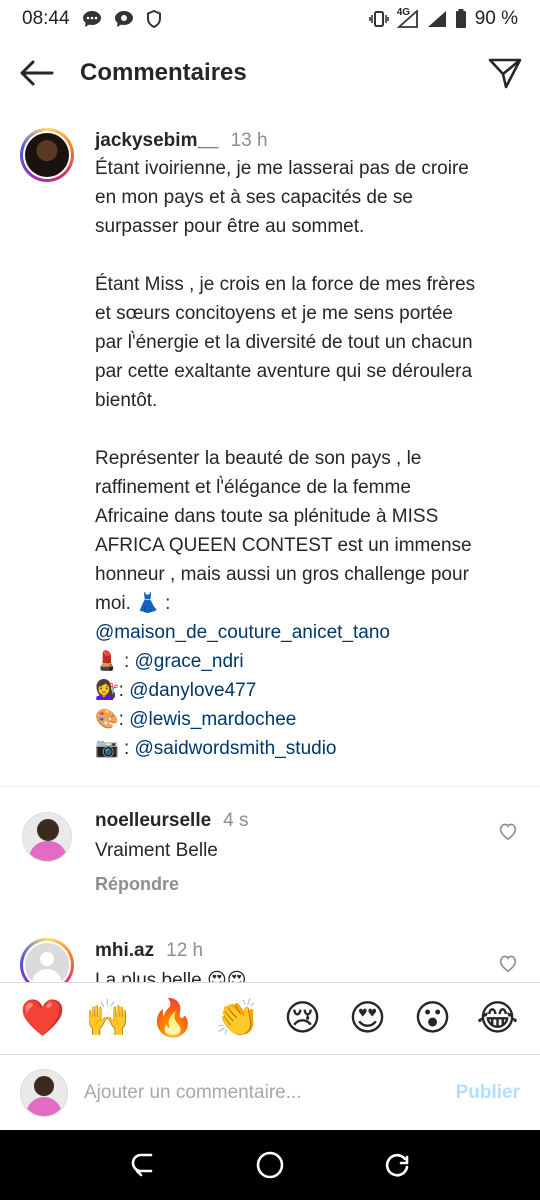 The height and width of the screenshot is (1200, 540). What do you see at coordinates (249, 140) in the screenshot?
I see `comment-time: 13 h` at bounding box center [249, 140].